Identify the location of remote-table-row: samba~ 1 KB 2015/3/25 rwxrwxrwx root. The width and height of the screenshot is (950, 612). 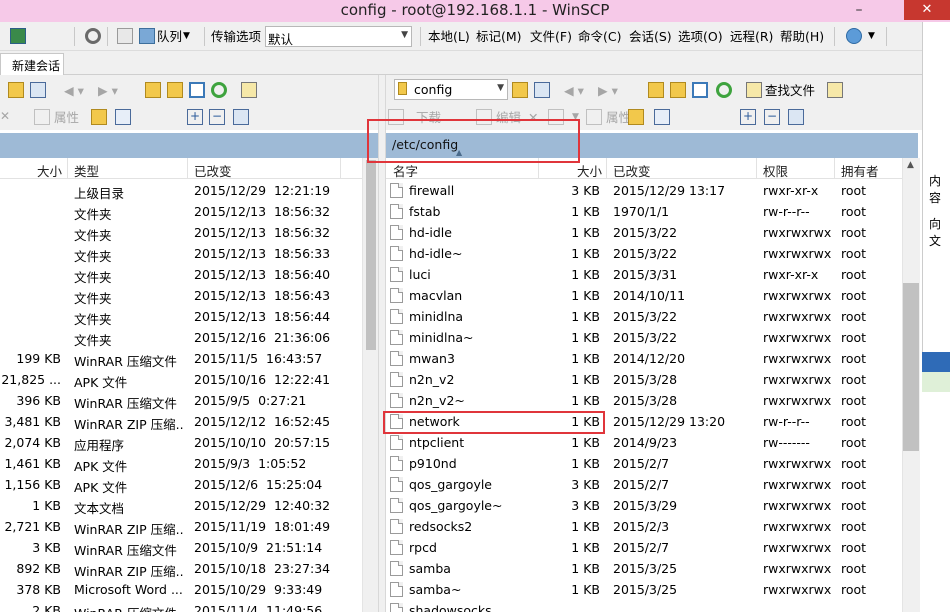
(644, 589).